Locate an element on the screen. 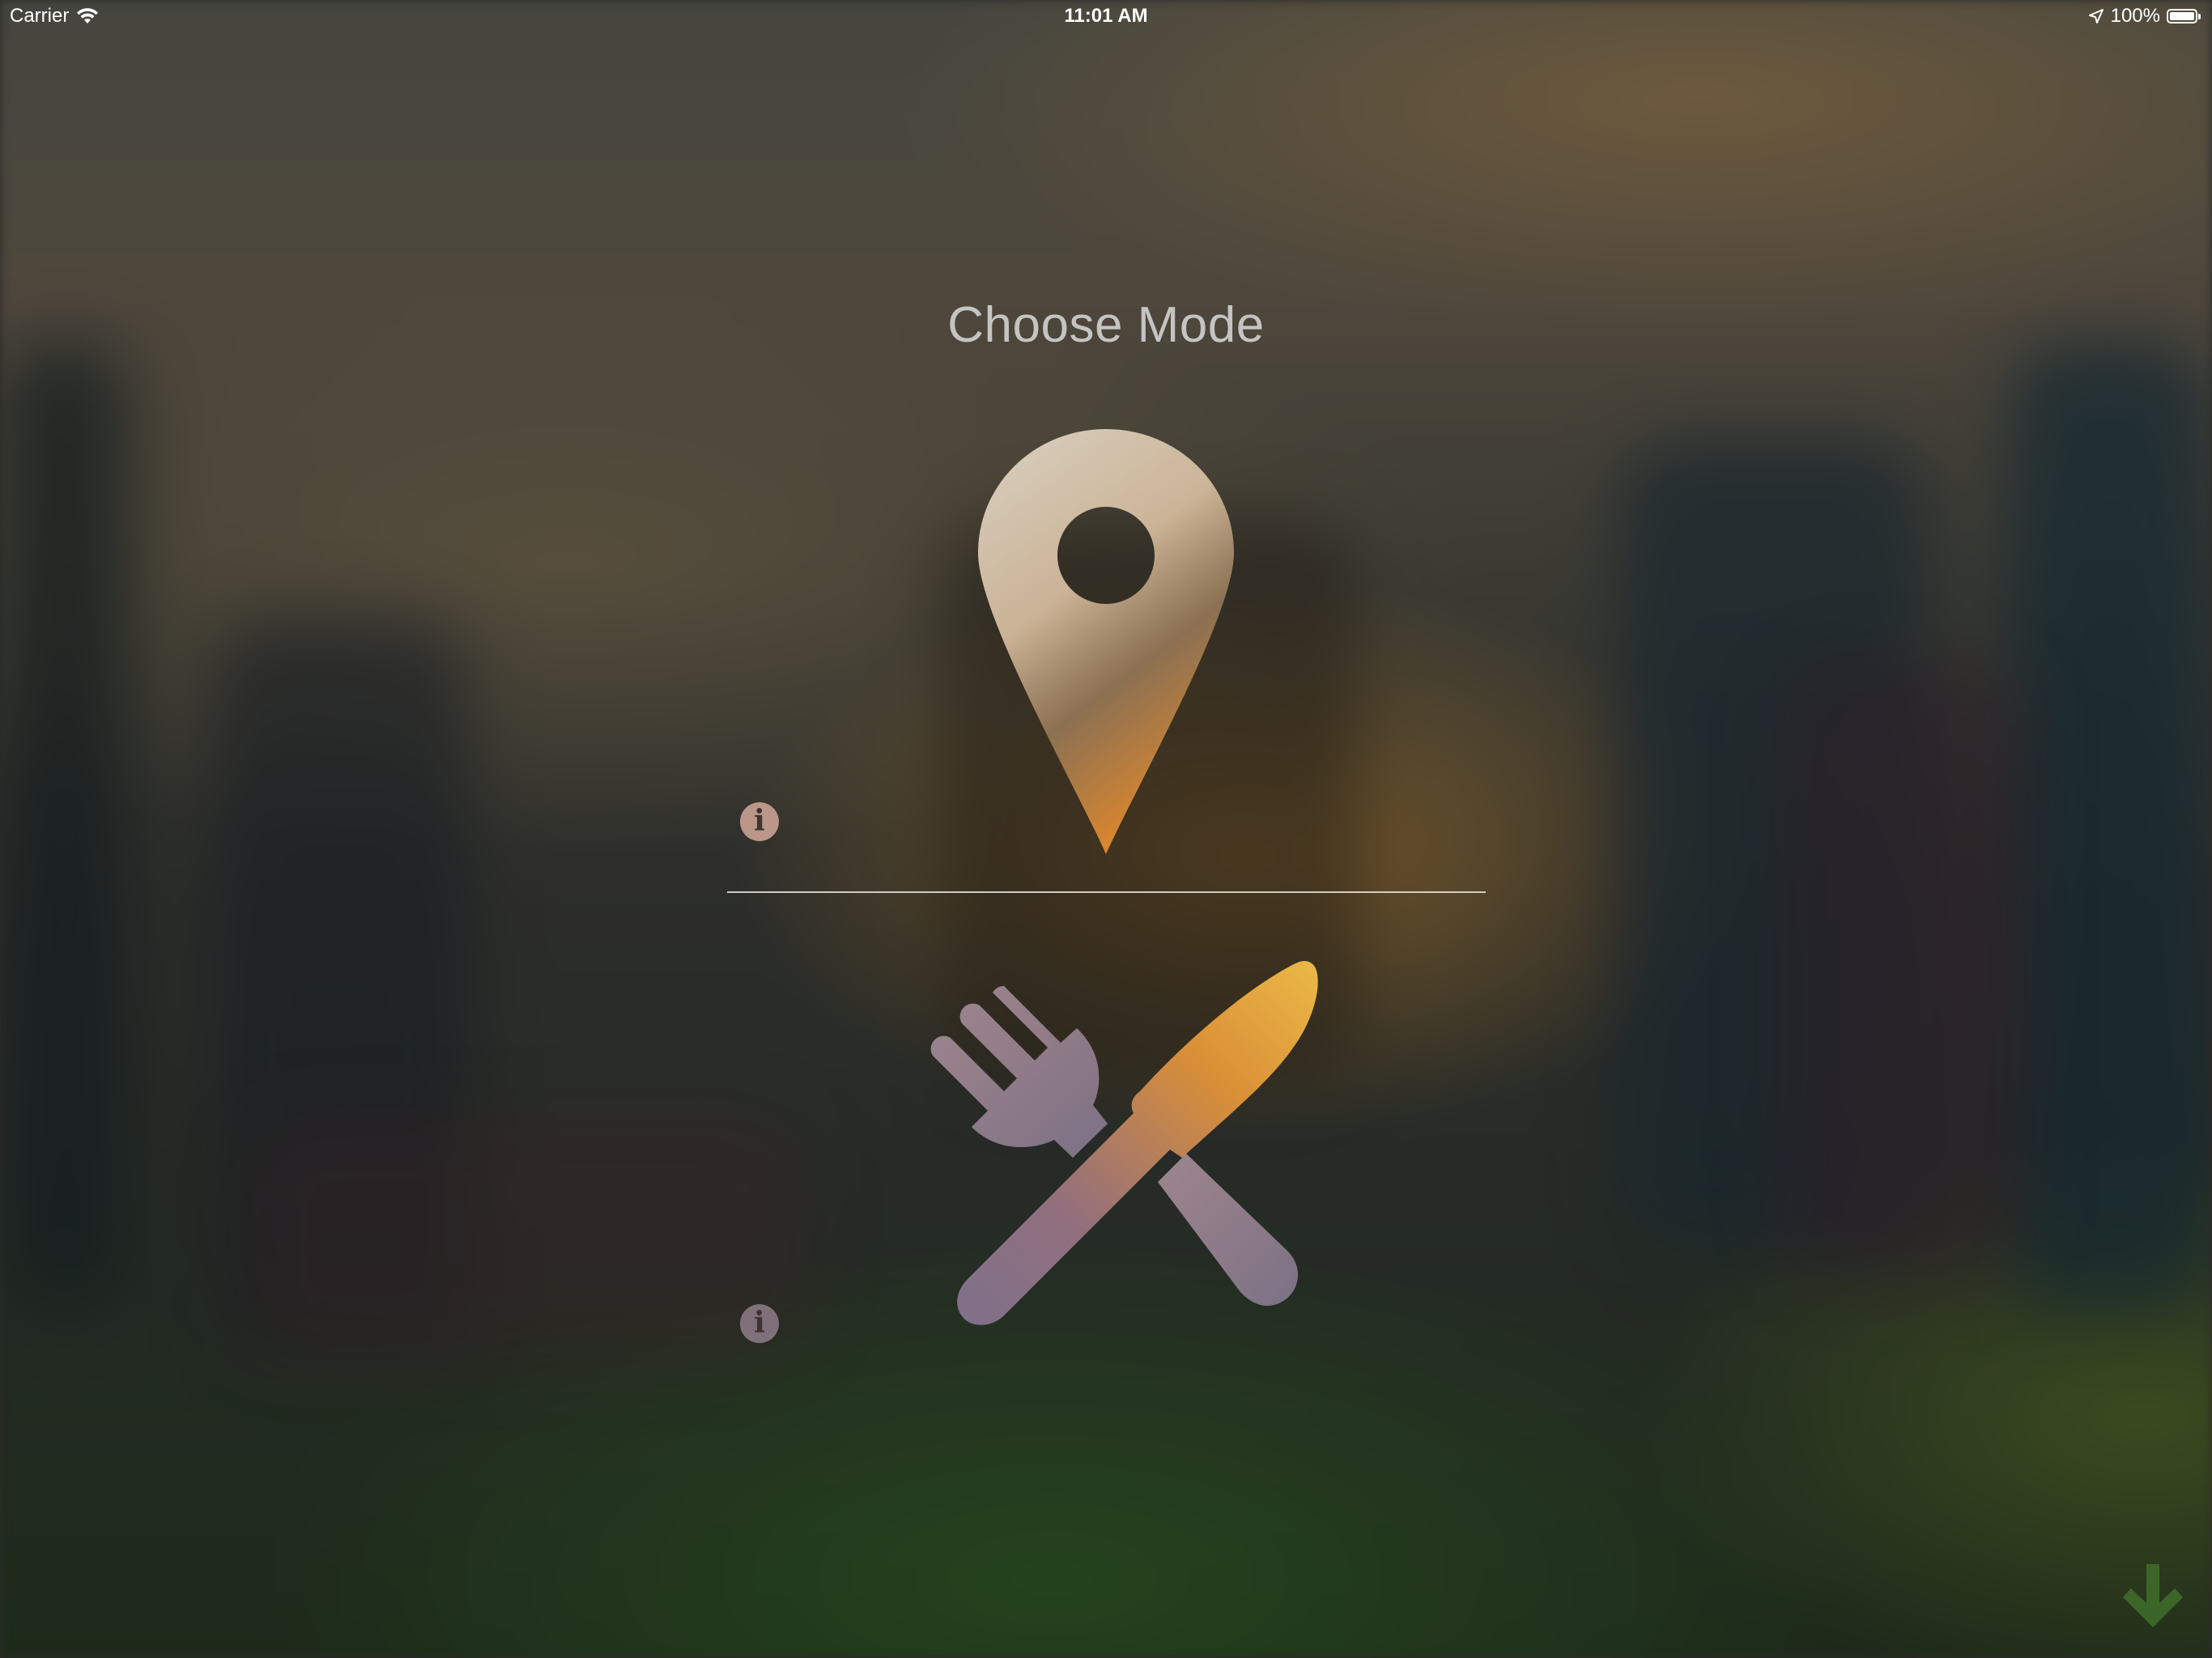 The image size is (2212, 1658). status-bar: Carrier 11:01 AM 100% is located at coordinates (1106, 16).